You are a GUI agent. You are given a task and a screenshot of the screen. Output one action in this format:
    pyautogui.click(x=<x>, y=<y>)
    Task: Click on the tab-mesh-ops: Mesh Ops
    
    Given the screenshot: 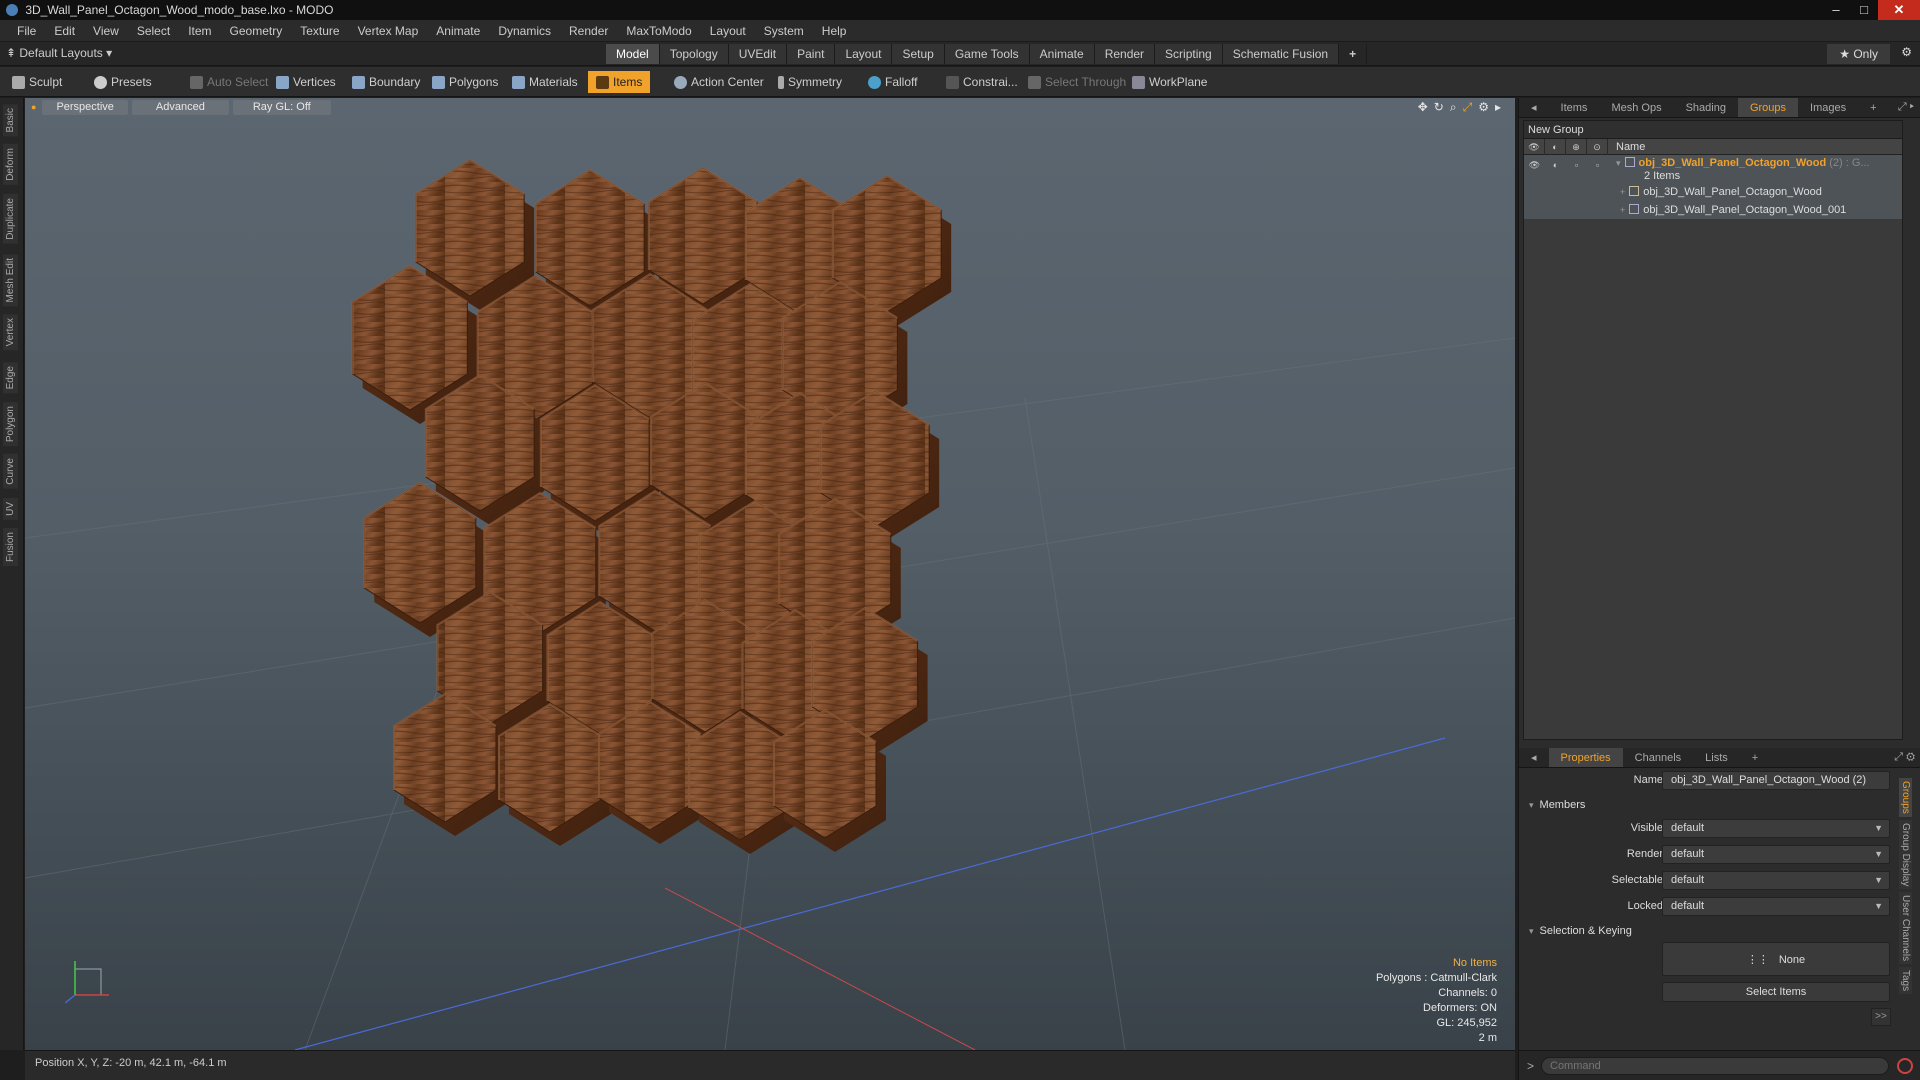 What is the action you would take?
    pyautogui.click(x=1636, y=107)
    